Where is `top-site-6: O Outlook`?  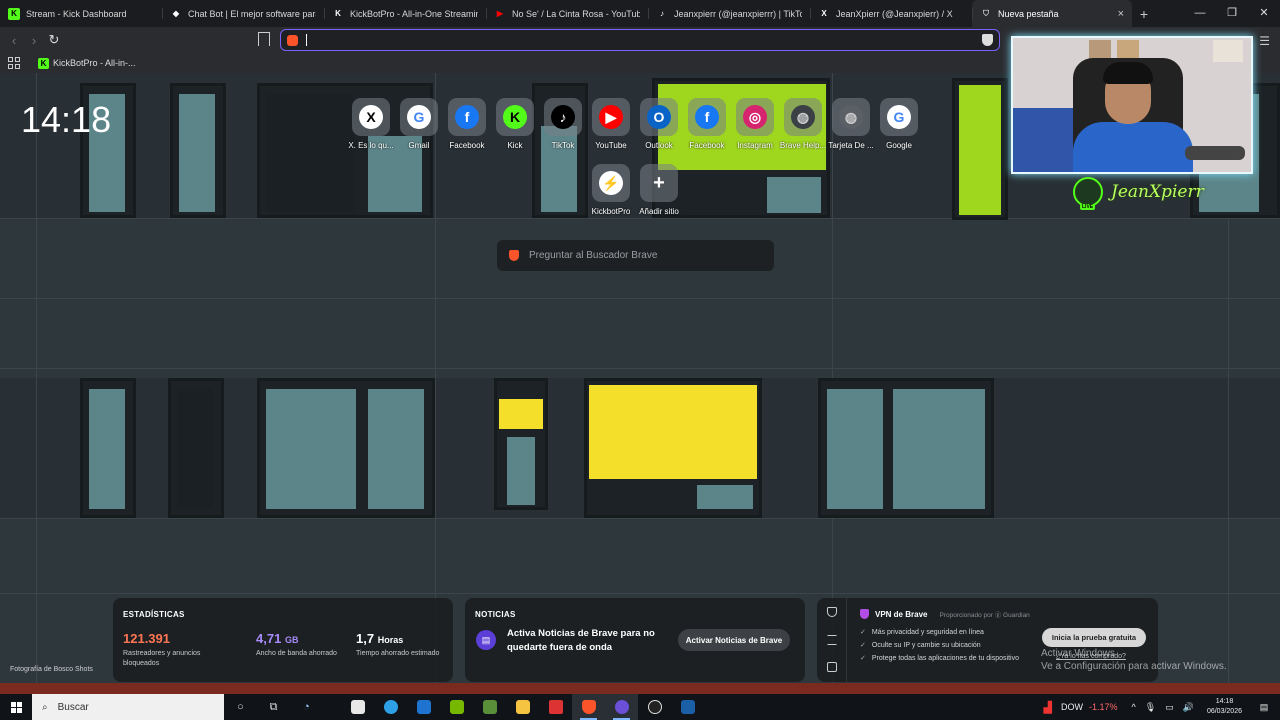 top-site-6: O Outlook is located at coordinates (659, 124).